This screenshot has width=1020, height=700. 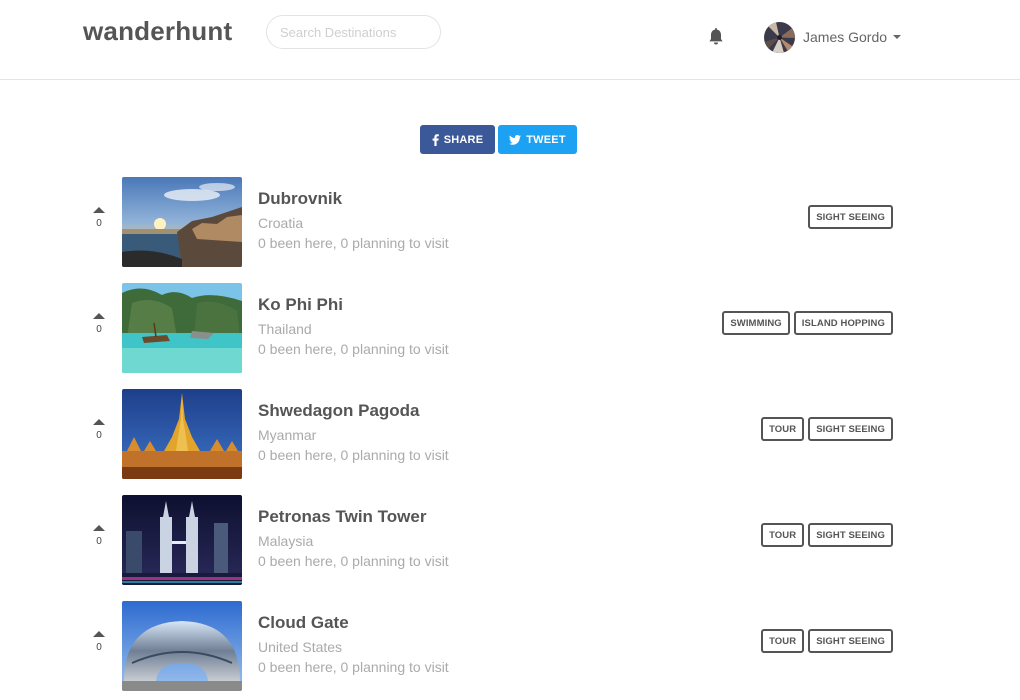 I want to click on destination-name: Dubrovnik, so click(x=300, y=199).